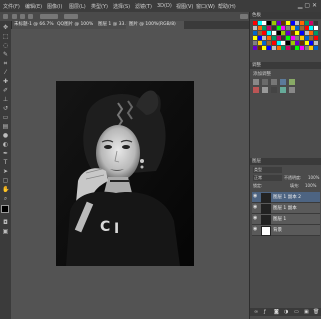 The width and height of the screenshot is (321, 319). What do you see at coordinates (285, 65) in the screenshot?
I see `adjustments-panel-title: 调整` at bounding box center [285, 65].